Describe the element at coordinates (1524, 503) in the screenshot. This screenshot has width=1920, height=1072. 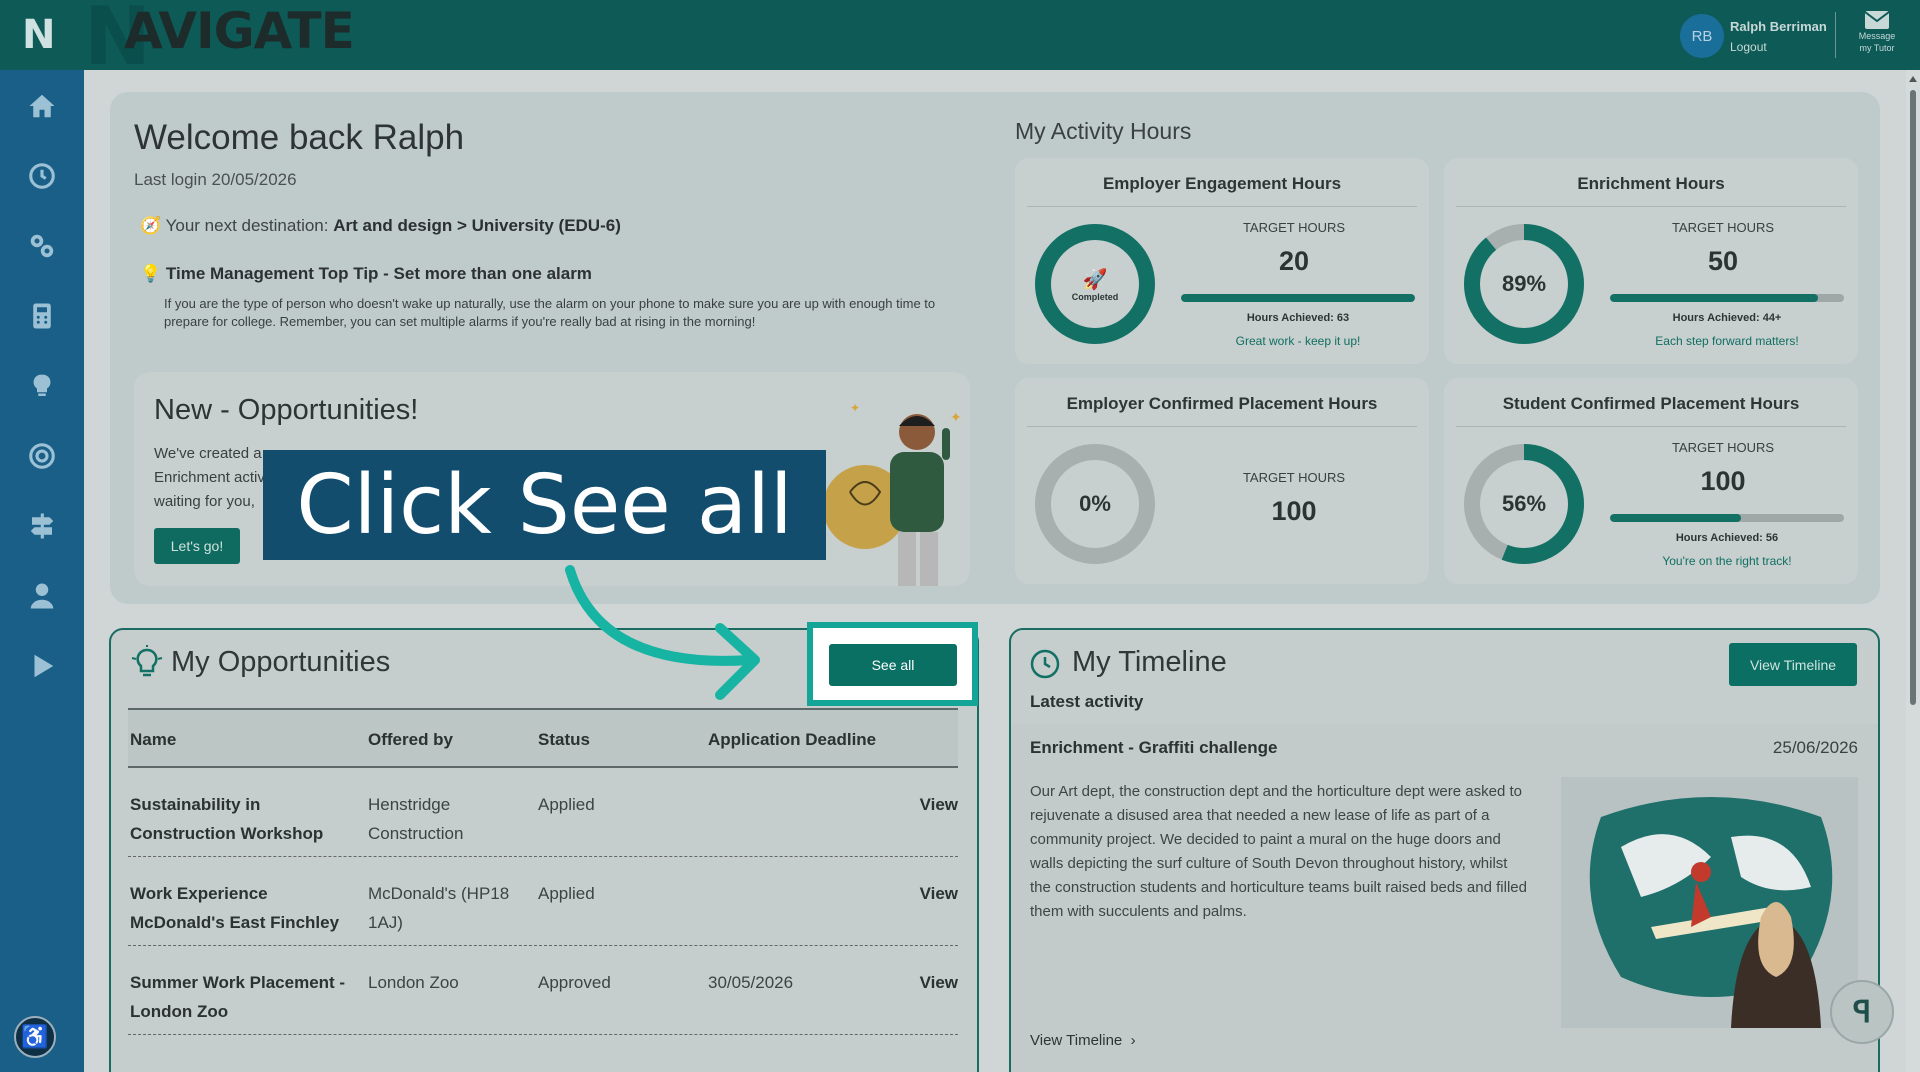
I see `donut-percentage: 56%` at that location.